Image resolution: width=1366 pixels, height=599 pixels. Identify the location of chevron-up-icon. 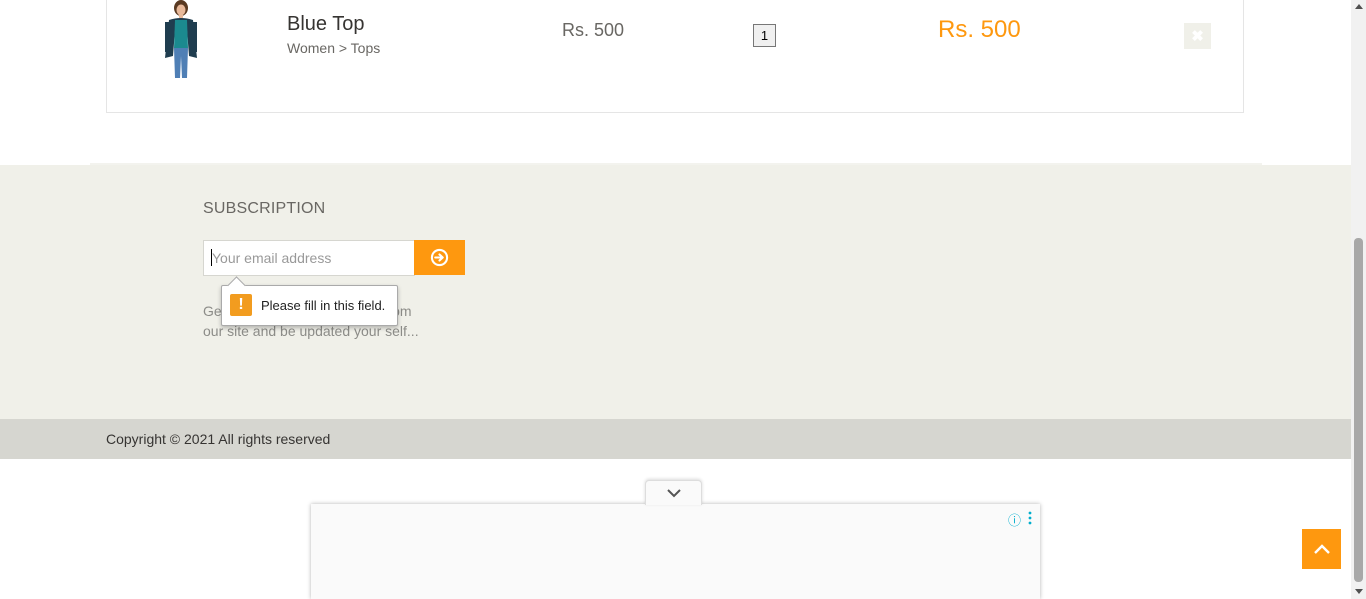
(1321, 549).